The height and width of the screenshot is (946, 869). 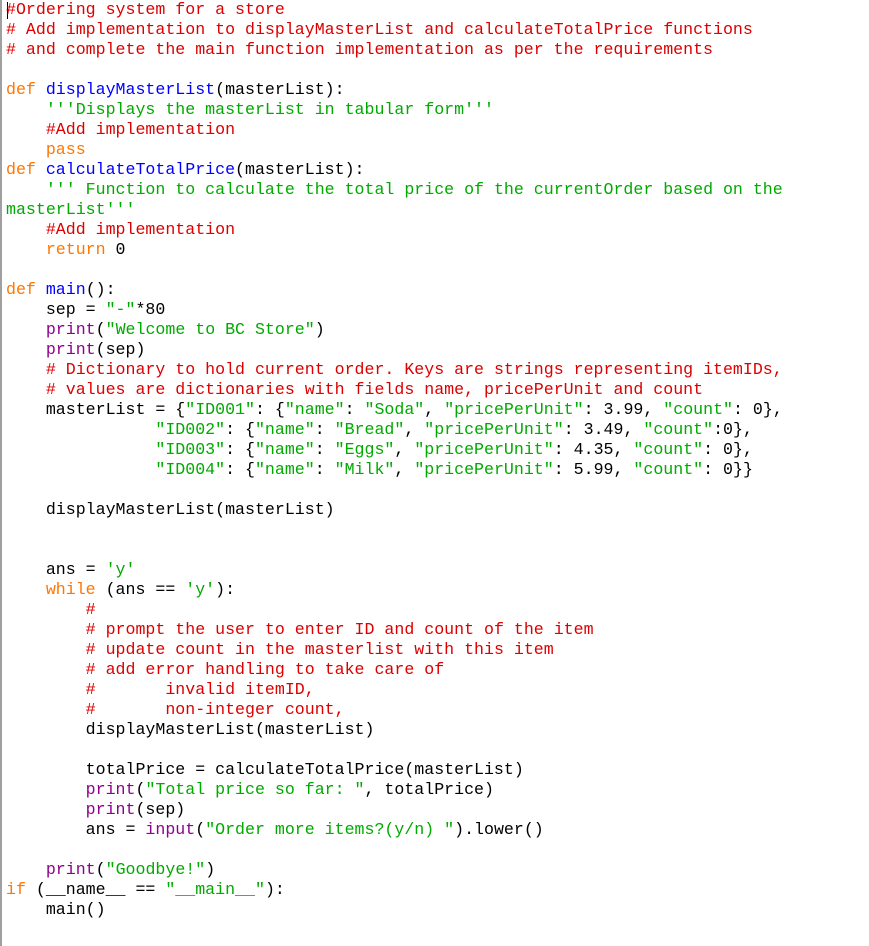 I want to click on code-token: ).lower(), so click(x=499, y=829).